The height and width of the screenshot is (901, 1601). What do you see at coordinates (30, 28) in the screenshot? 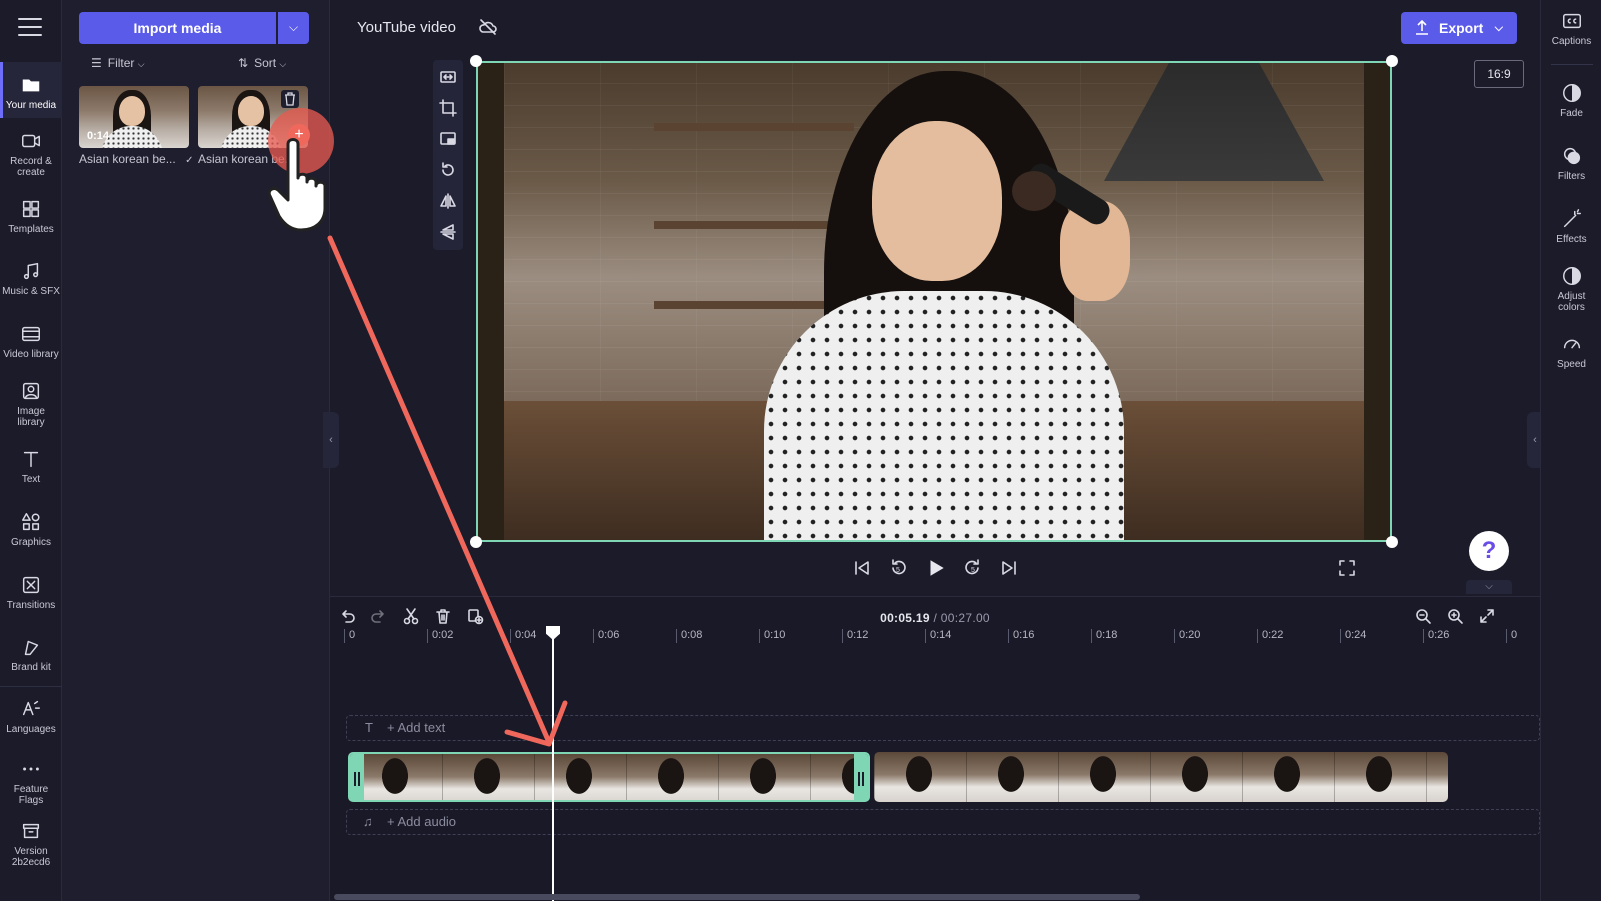
I see `hamburger-menu-icon` at bounding box center [30, 28].